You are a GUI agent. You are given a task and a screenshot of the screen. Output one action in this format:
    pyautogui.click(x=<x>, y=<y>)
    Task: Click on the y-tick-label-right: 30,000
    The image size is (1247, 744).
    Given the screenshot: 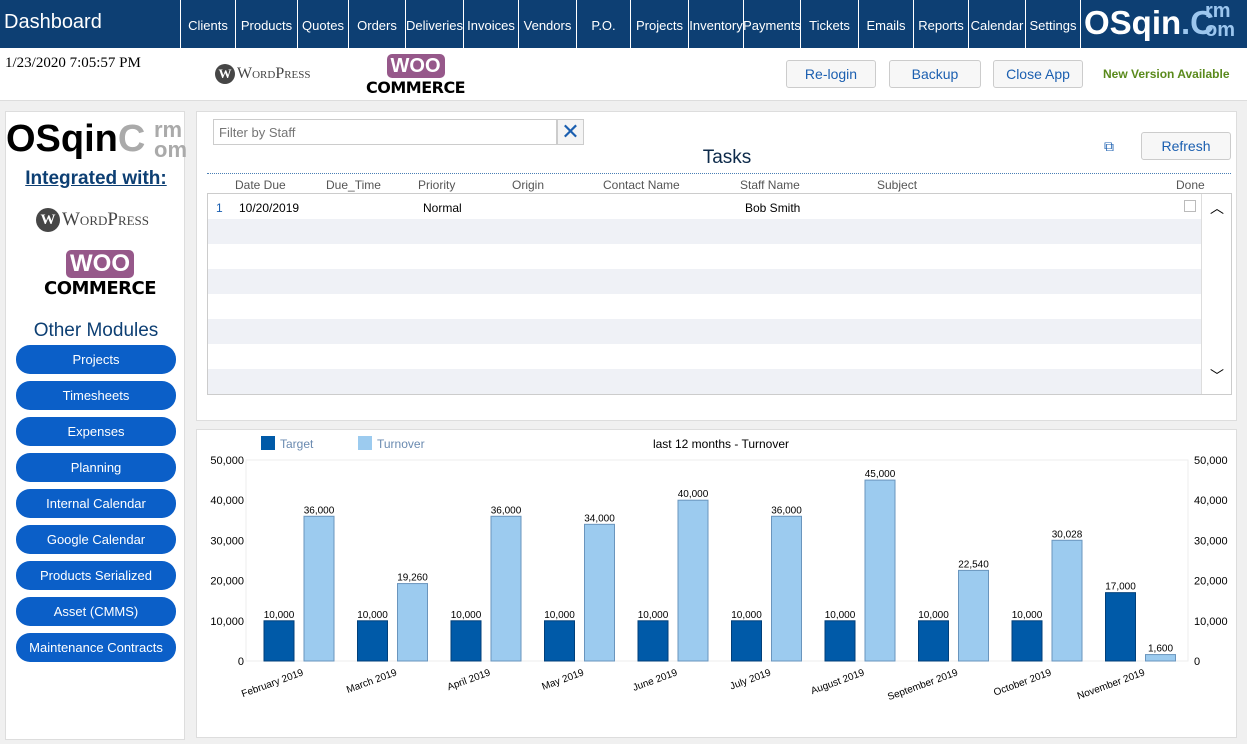 What is the action you would take?
    pyautogui.click(x=1211, y=541)
    